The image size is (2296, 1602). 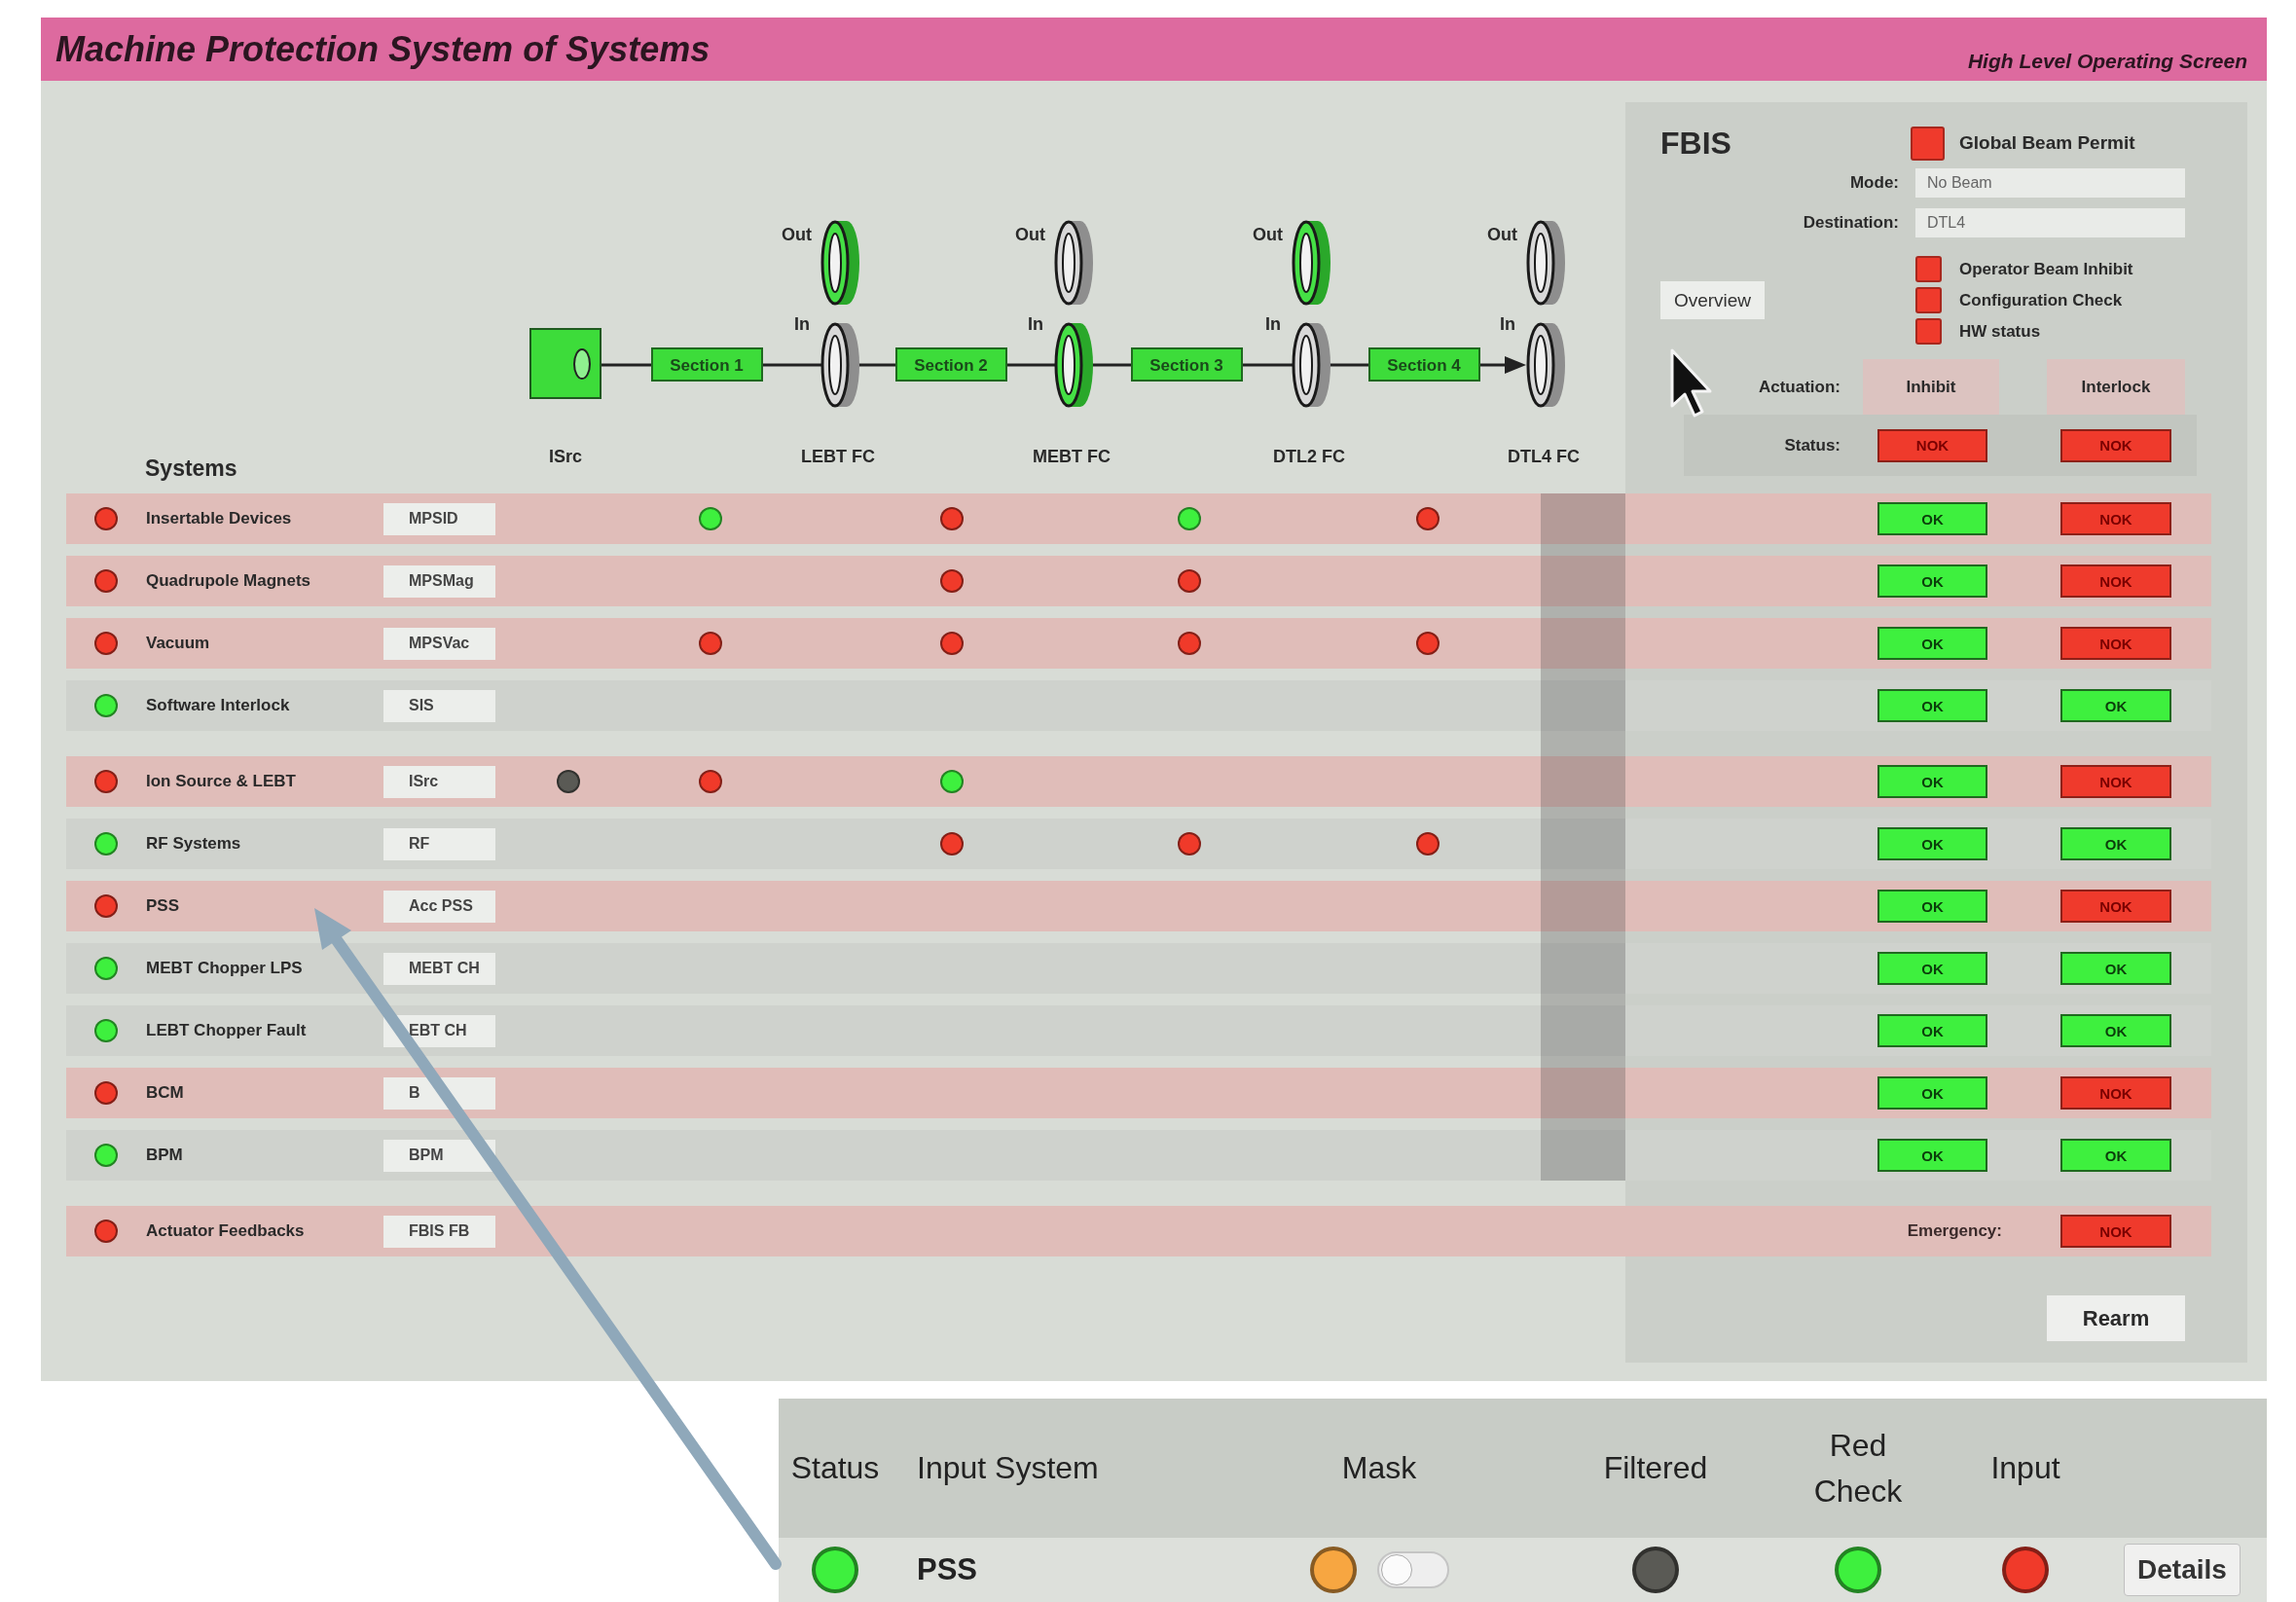 I want to click on mask-toggle, so click(x=1412, y=1569).